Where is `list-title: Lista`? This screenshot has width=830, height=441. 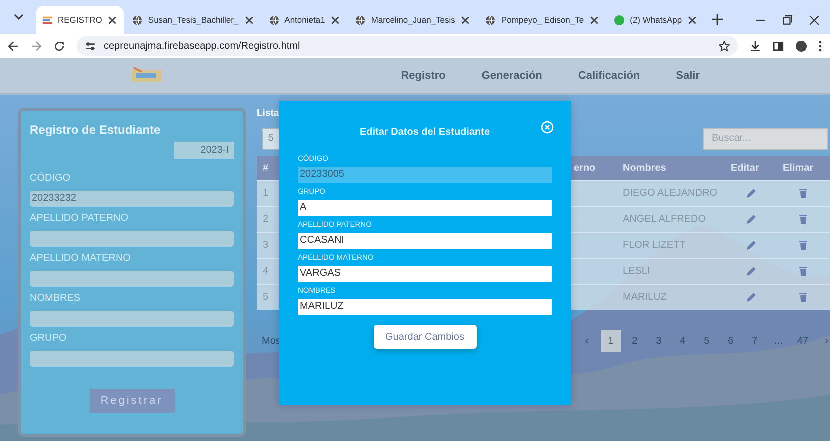 list-title: Lista is located at coordinates (267, 114).